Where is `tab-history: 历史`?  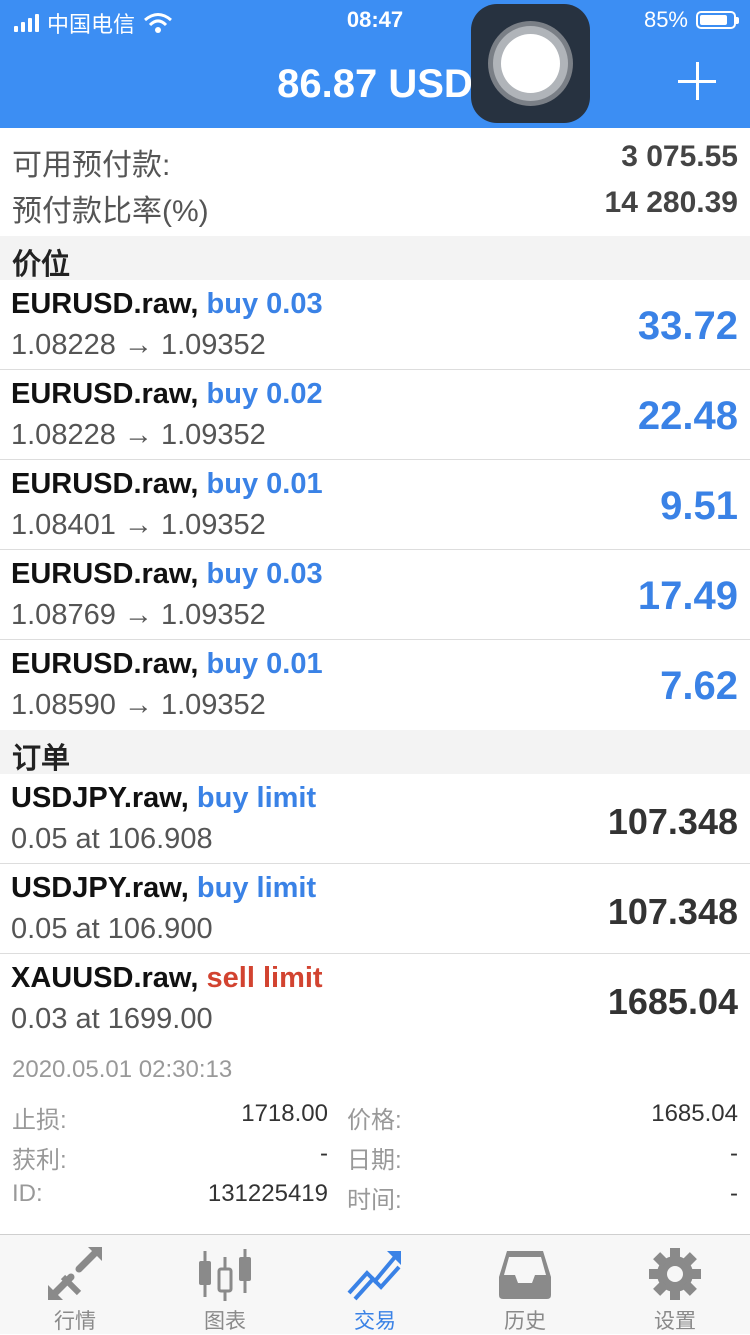 tab-history: 历史 is located at coordinates (525, 1285).